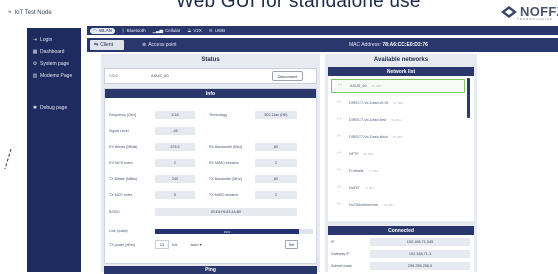  I want to click on ssid-row: SSID ASUS_60 Disconnect, so click(210, 76).